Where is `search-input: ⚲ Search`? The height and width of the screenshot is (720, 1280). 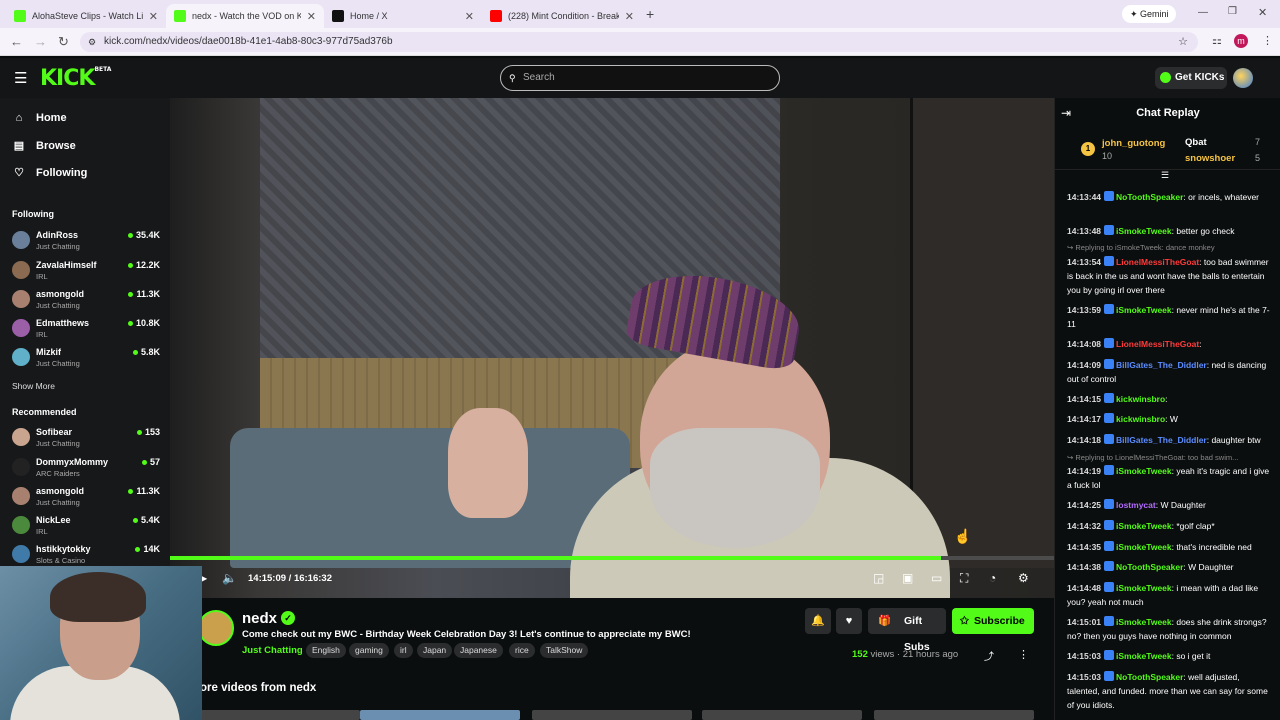
search-input: ⚲ Search is located at coordinates (640, 78).